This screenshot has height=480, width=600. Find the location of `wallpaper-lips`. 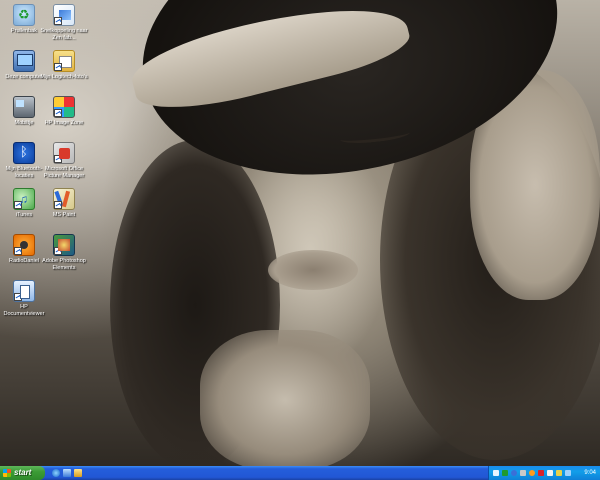

wallpaper-lips is located at coordinates (313, 270).